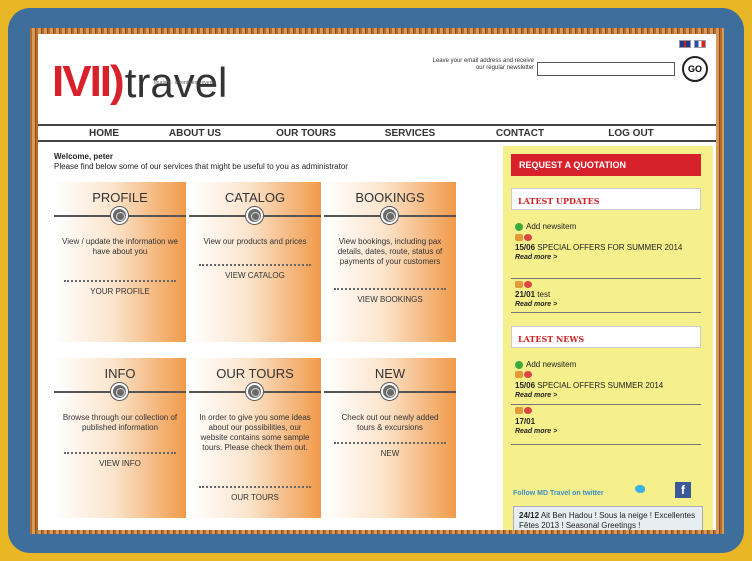  Describe the element at coordinates (390, 296) in the screenshot. I see `view-bookings-link: VIEW BOOKINGS` at that location.